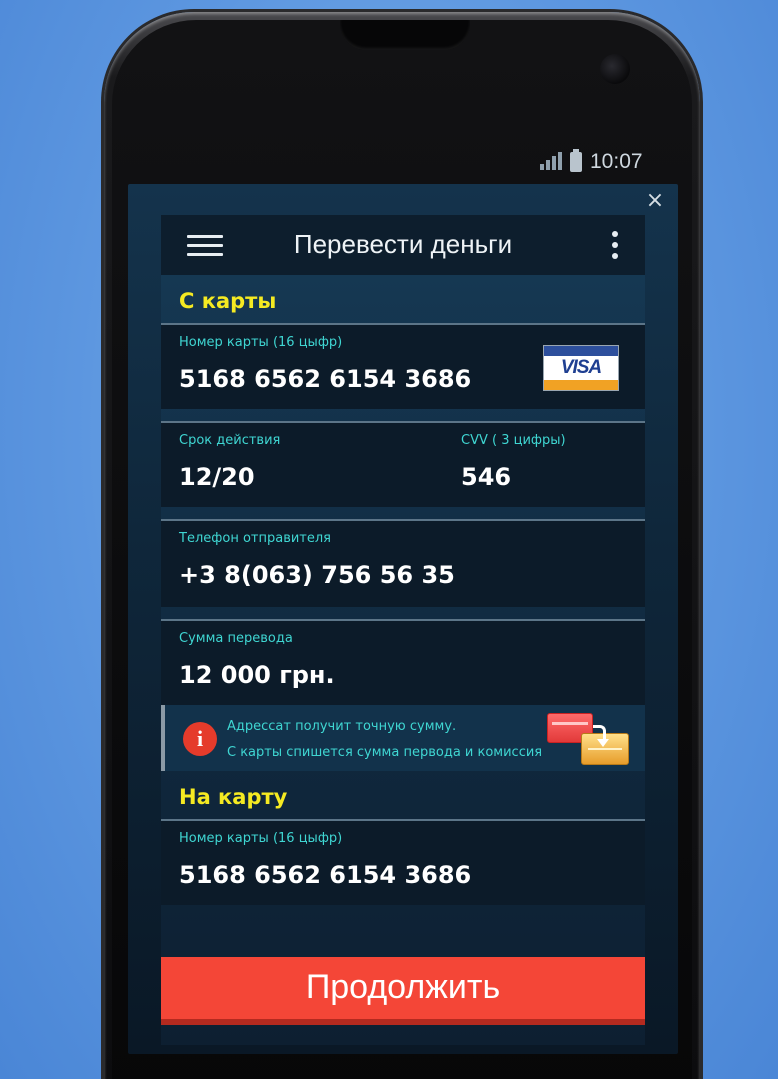 The image size is (778, 1079). I want to click on close-icon: ×, so click(655, 201).